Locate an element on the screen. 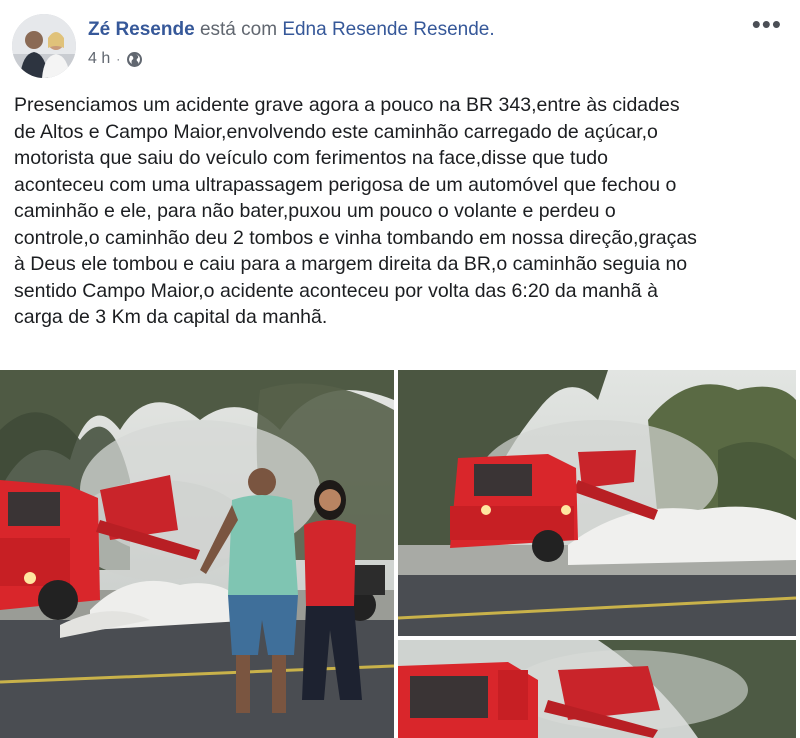 The height and width of the screenshot is (738, 800). avatar is located at coordinates (44, 46).